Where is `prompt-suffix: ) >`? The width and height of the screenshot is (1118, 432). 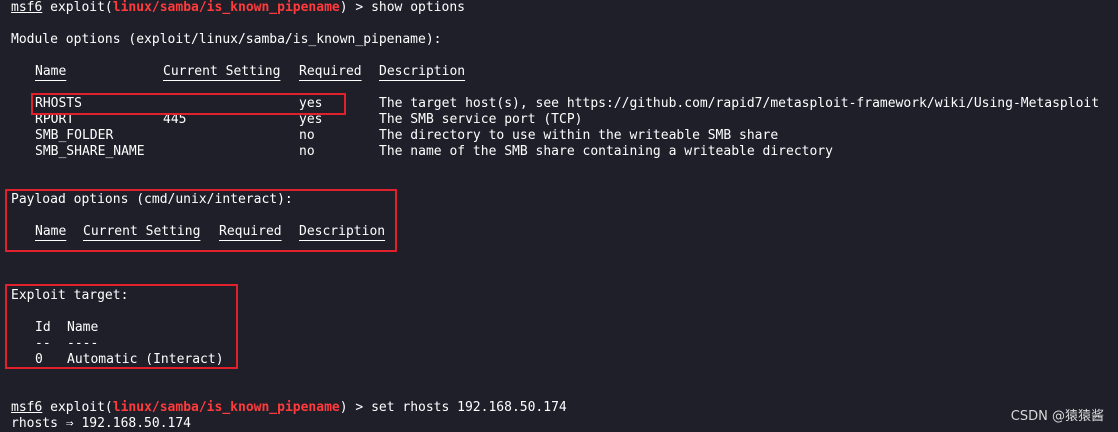 prompt-suffix: ) > is located at coordinates (355, 7).